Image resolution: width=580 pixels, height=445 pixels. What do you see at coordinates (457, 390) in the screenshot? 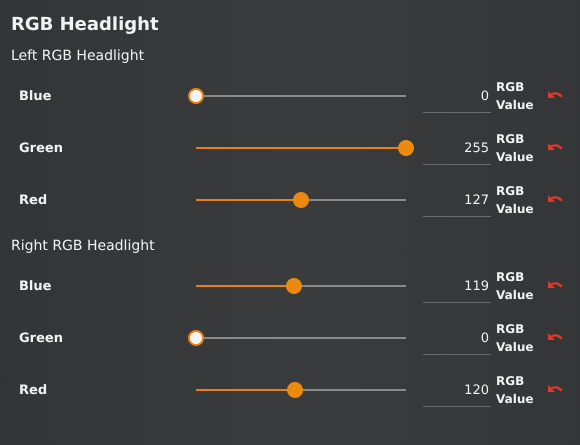
I see `value-field: 120` at bounding box center [457, 390].